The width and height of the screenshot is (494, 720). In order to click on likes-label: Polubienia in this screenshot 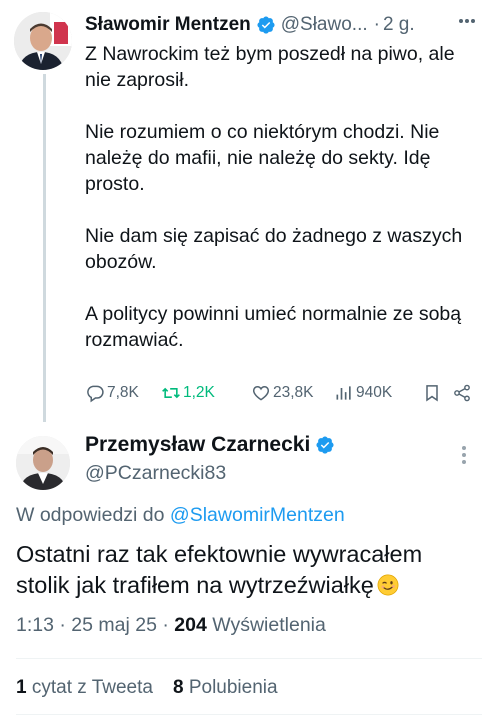, I will do `click(233, 687)`.